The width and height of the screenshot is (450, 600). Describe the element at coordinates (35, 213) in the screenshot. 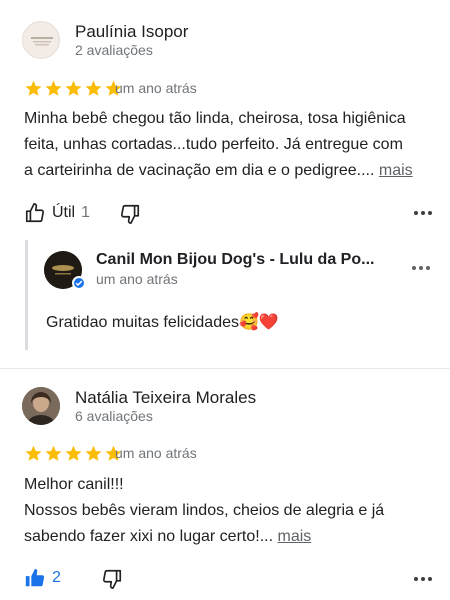

I see `thumbs-up-icon` at that location.